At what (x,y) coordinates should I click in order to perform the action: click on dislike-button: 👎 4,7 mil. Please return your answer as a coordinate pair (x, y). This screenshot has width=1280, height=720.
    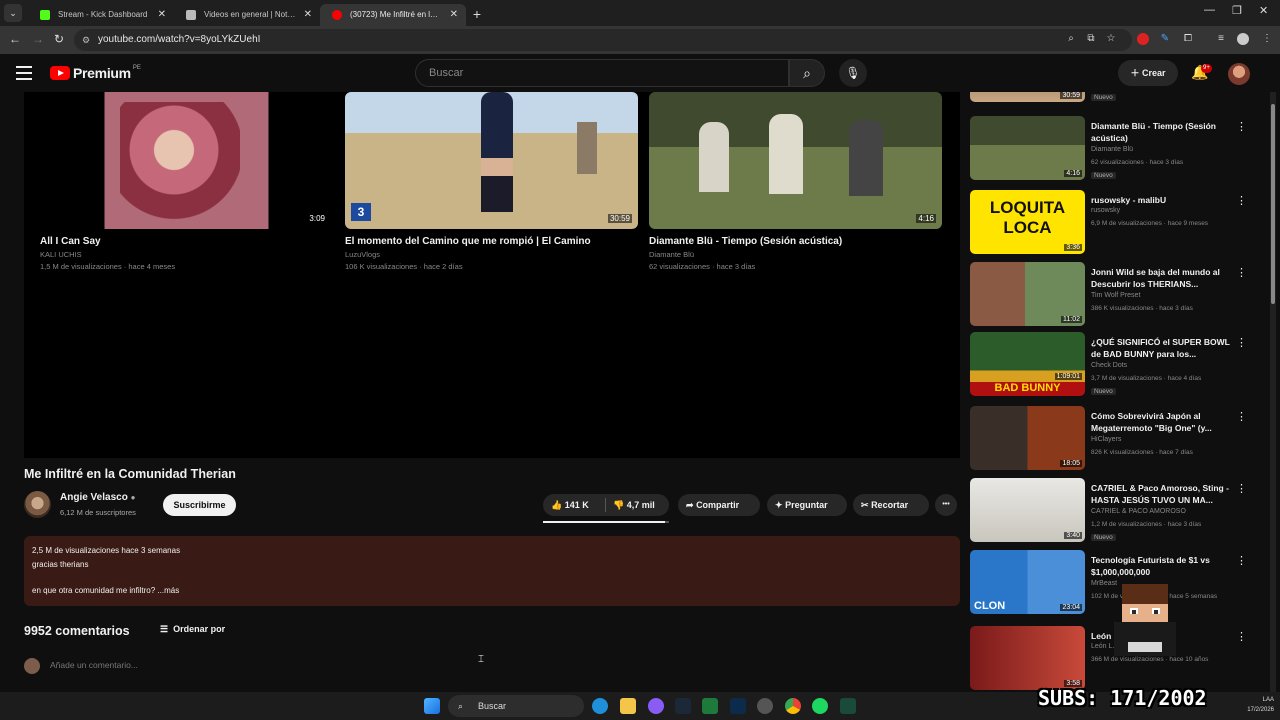
    Looking at the image, I should click on (634, 505).